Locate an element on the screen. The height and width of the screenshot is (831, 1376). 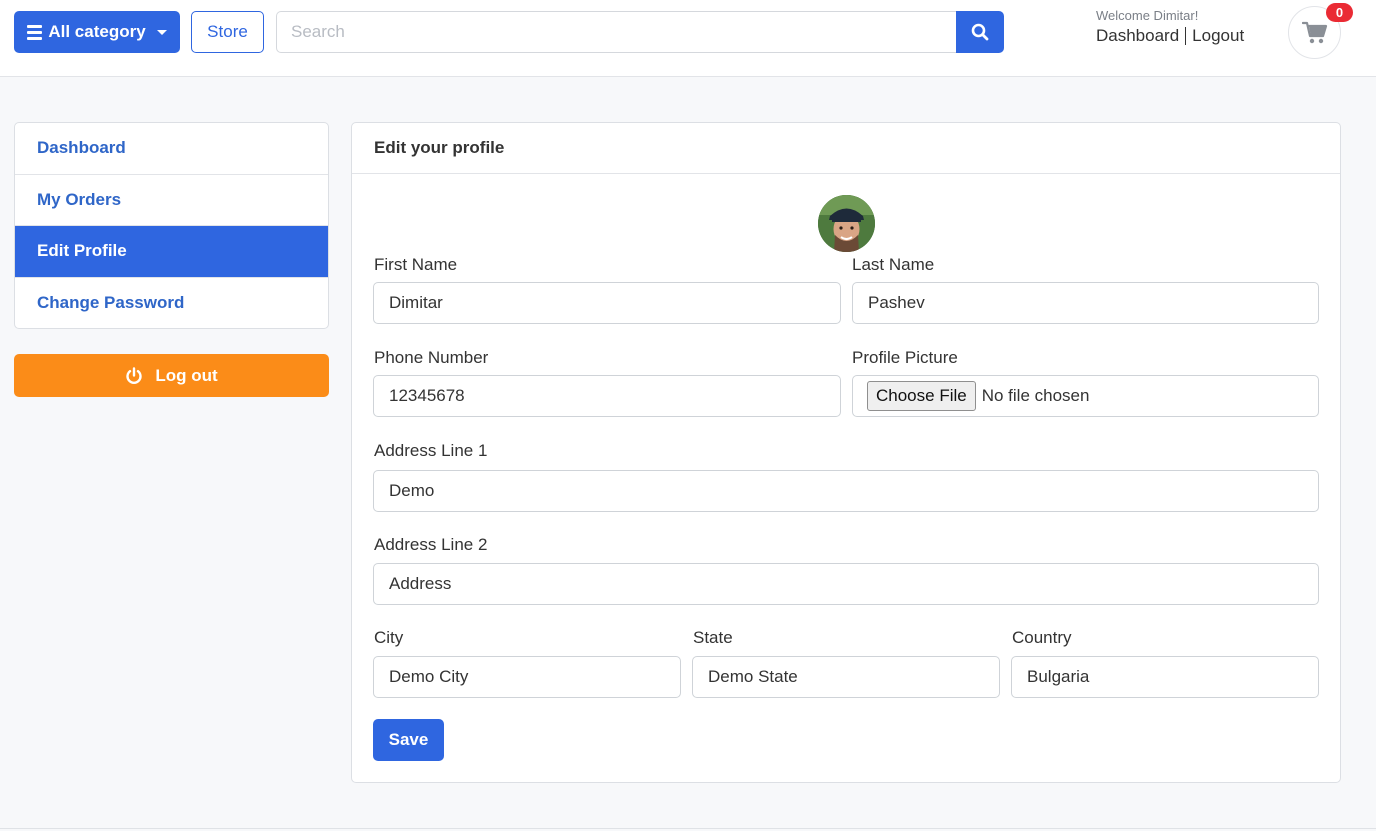
country-field is located at coordinates (1165, 677).